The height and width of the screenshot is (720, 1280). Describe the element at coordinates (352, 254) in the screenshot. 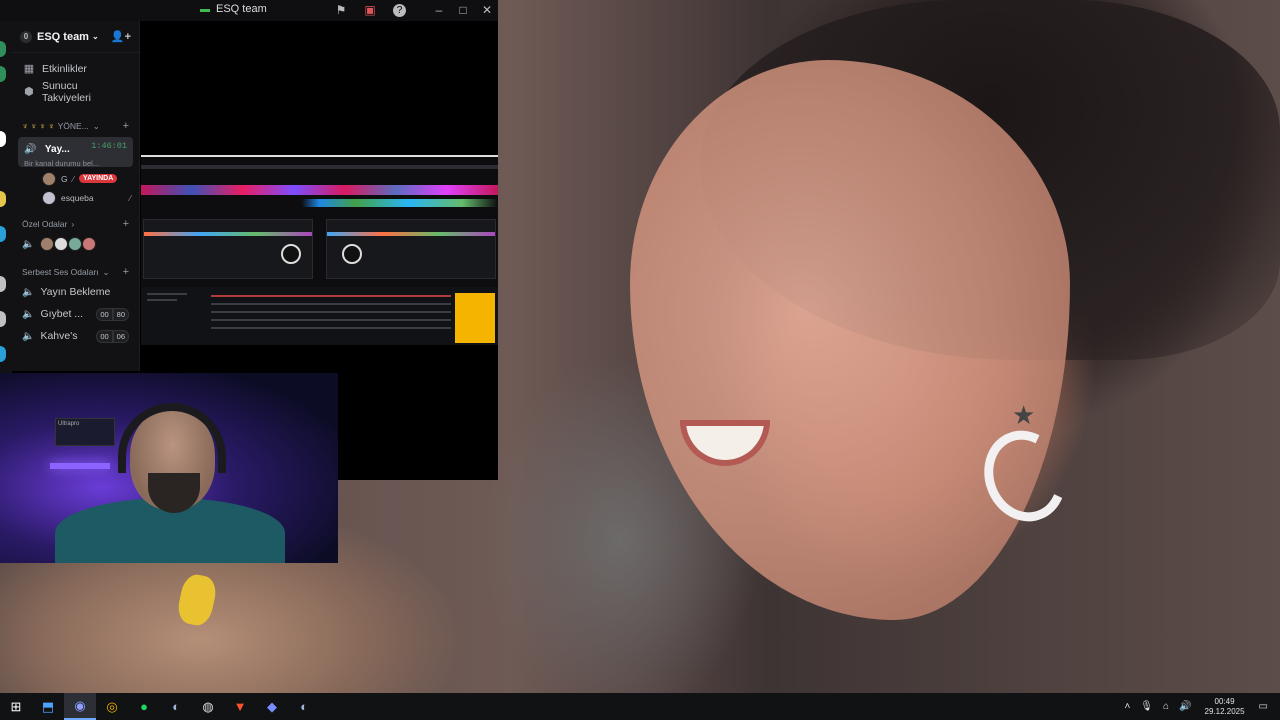

I see `jog-wheel-b` at that location.